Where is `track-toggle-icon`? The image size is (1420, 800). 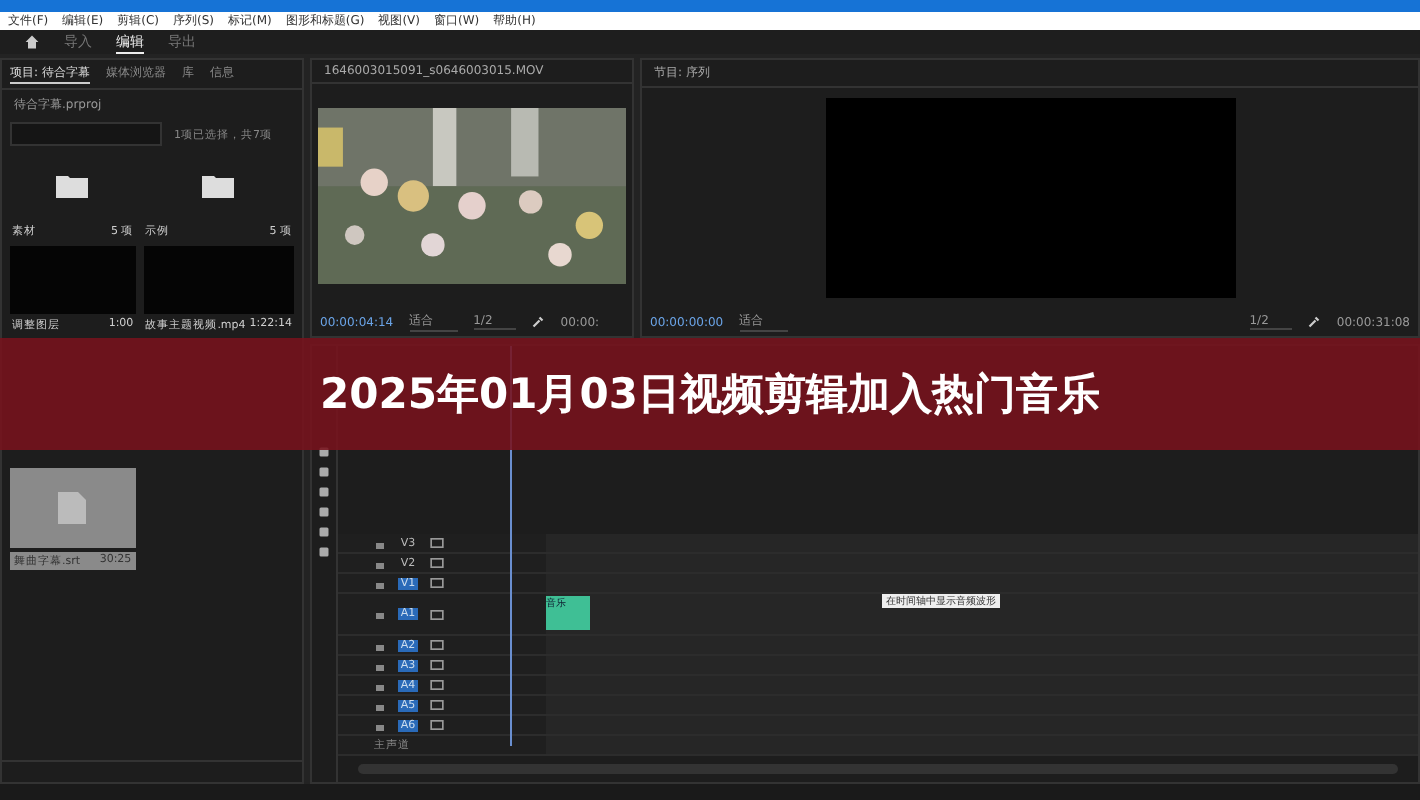
track-toggle-icon is located at coordinates (437, 614).